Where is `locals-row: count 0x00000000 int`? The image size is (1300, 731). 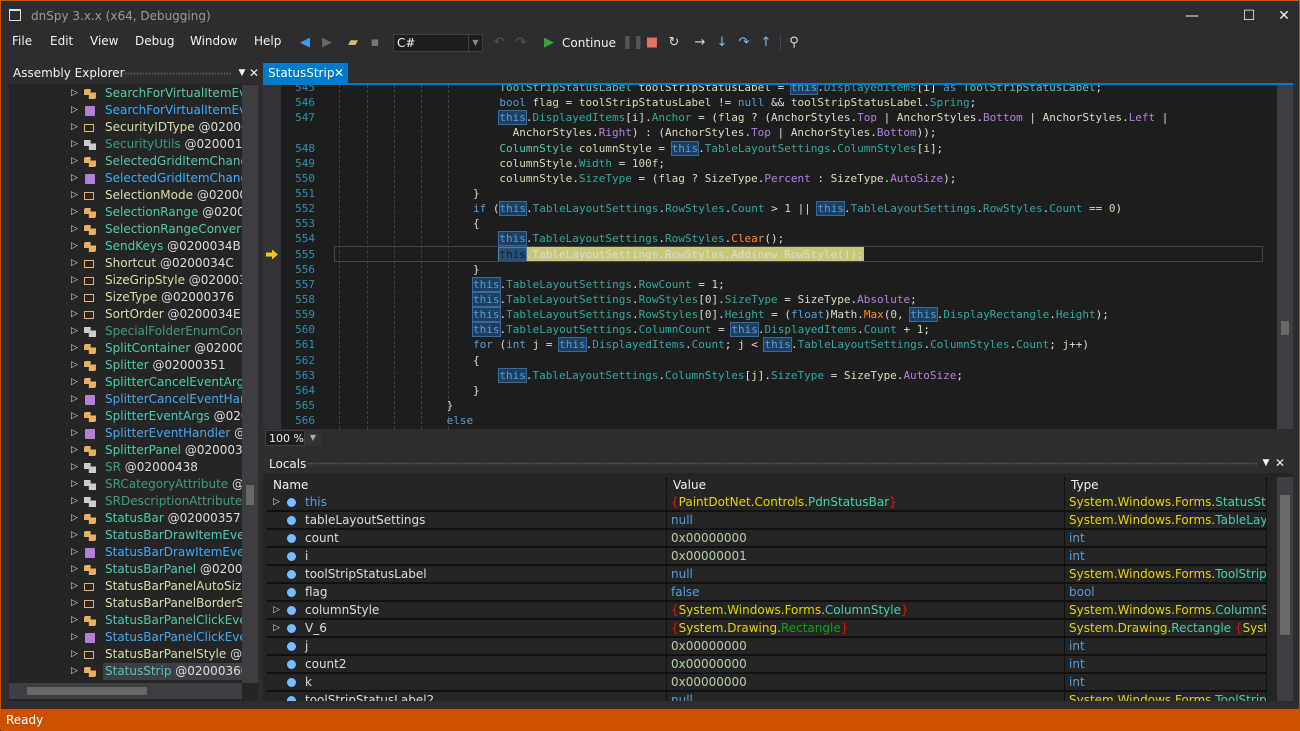 locals-row: count 0x00000000 int is located at coordinates (767, 539).